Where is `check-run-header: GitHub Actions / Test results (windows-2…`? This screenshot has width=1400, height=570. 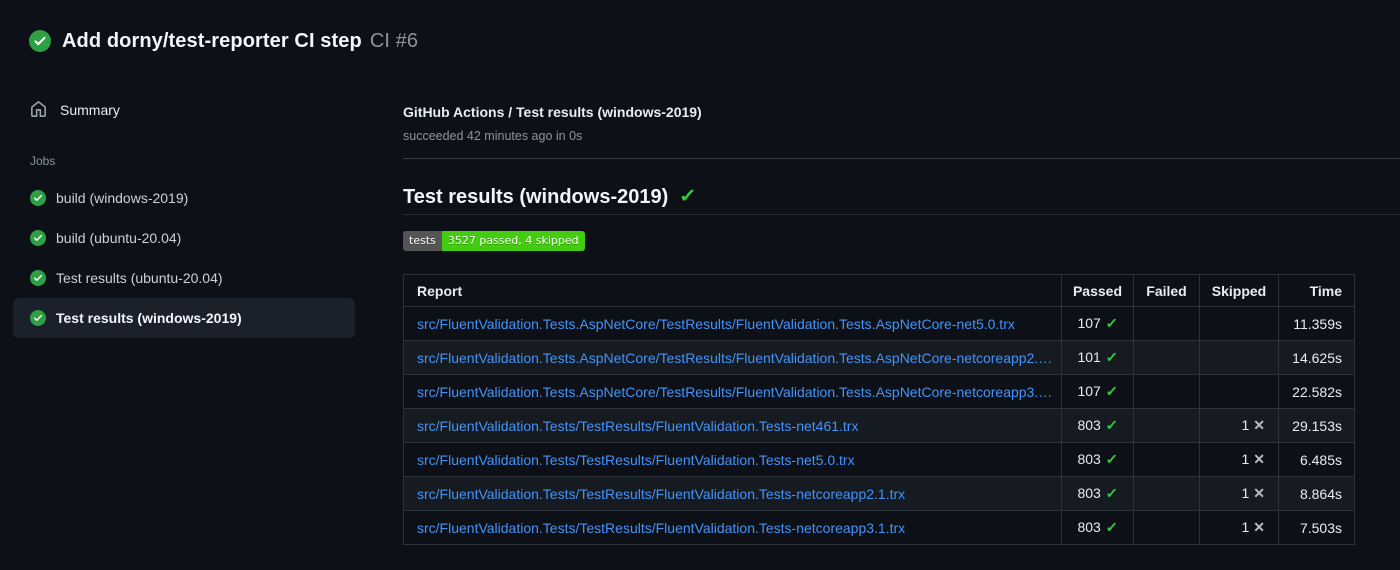 check-run-header: GitHub Actions / Test results (windows-2… is located at coordinates (901, 105).